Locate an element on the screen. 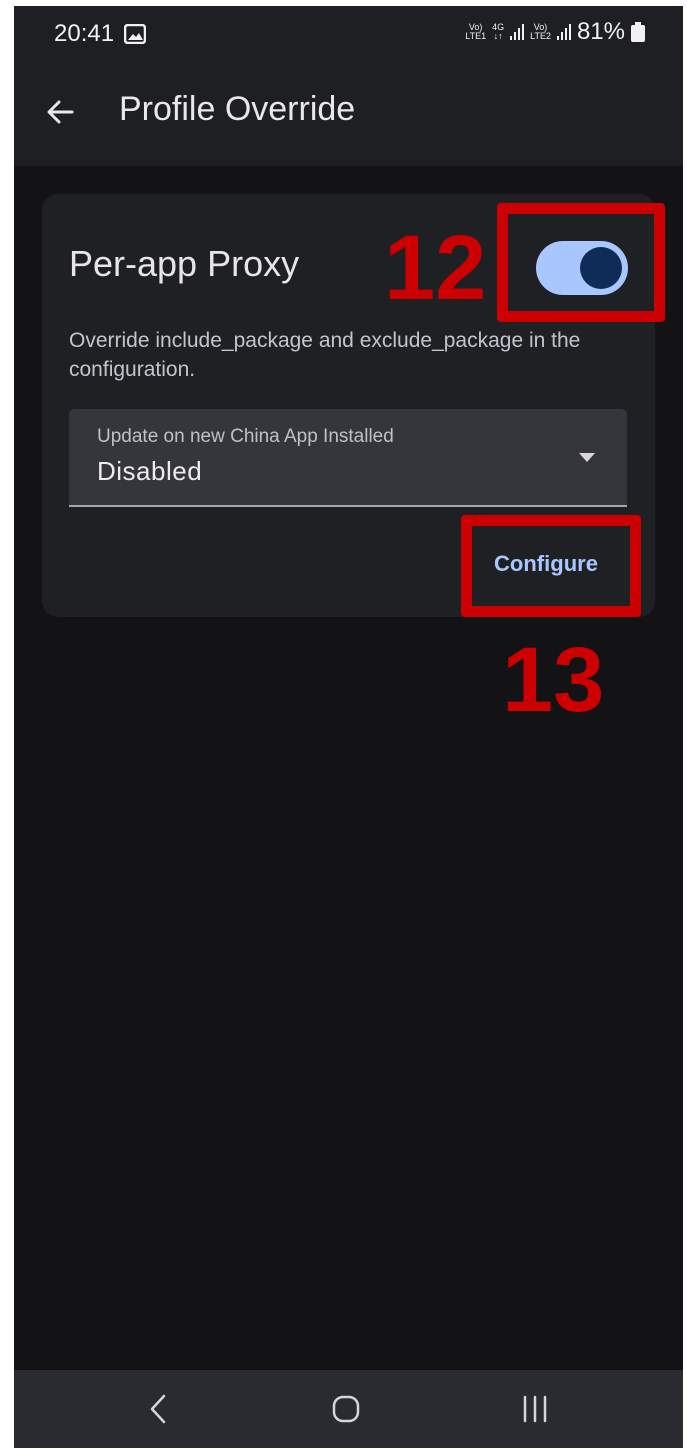 Image resolution: width=687 pixels, height=1450 pixels. sim2-label: Vo) LTE2 is located at coordinates (540, 32).